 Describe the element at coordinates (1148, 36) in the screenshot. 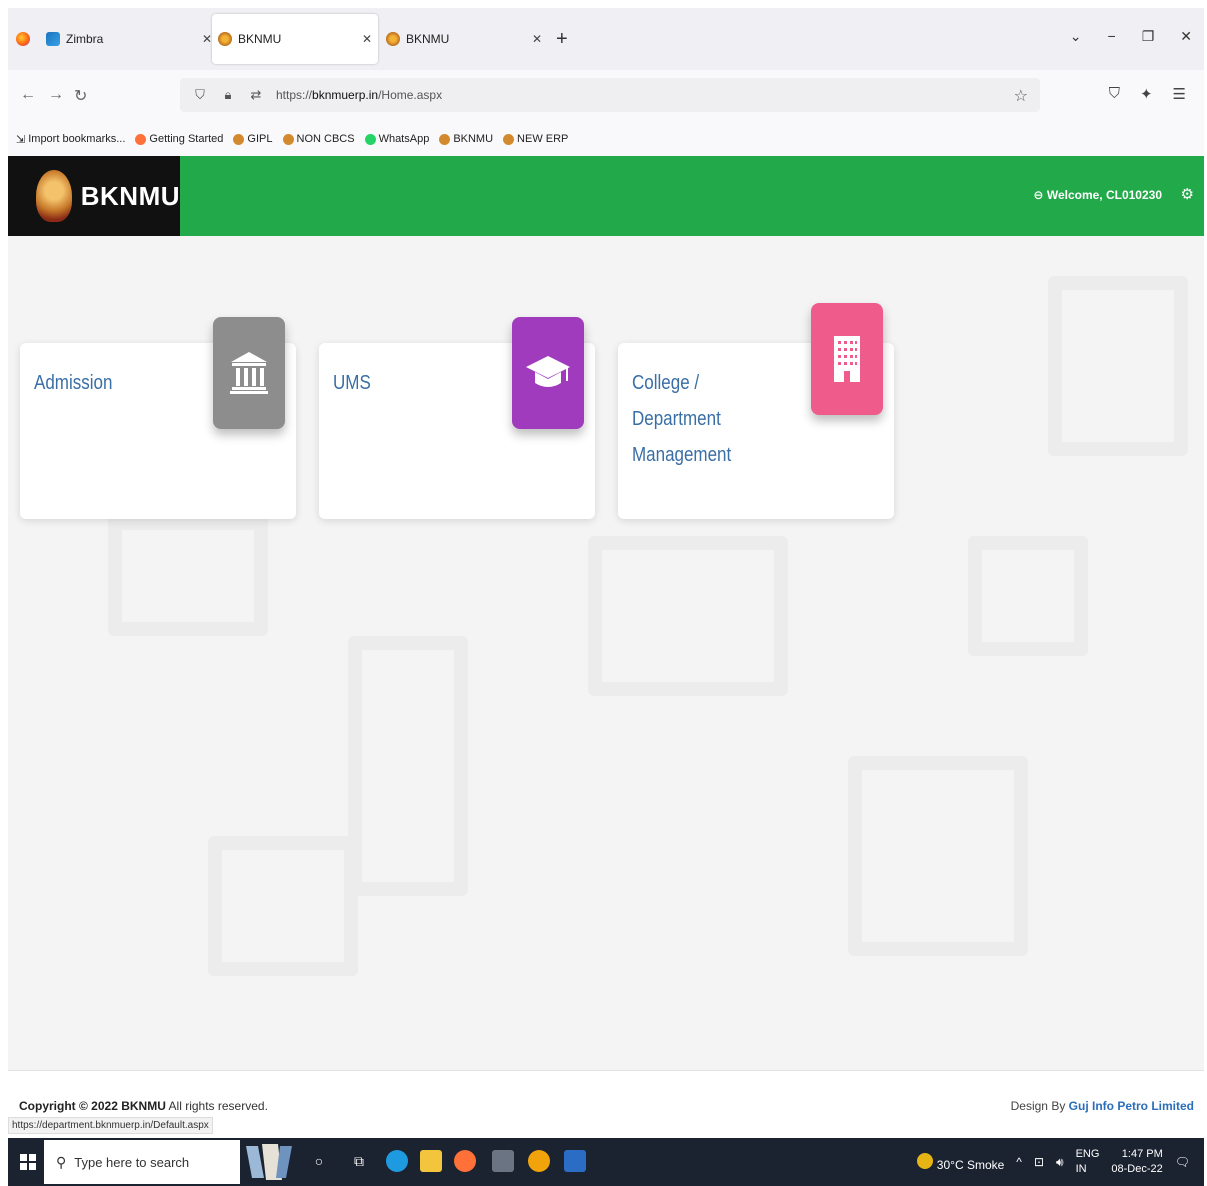

I see `restore-button: ❐` at that location.